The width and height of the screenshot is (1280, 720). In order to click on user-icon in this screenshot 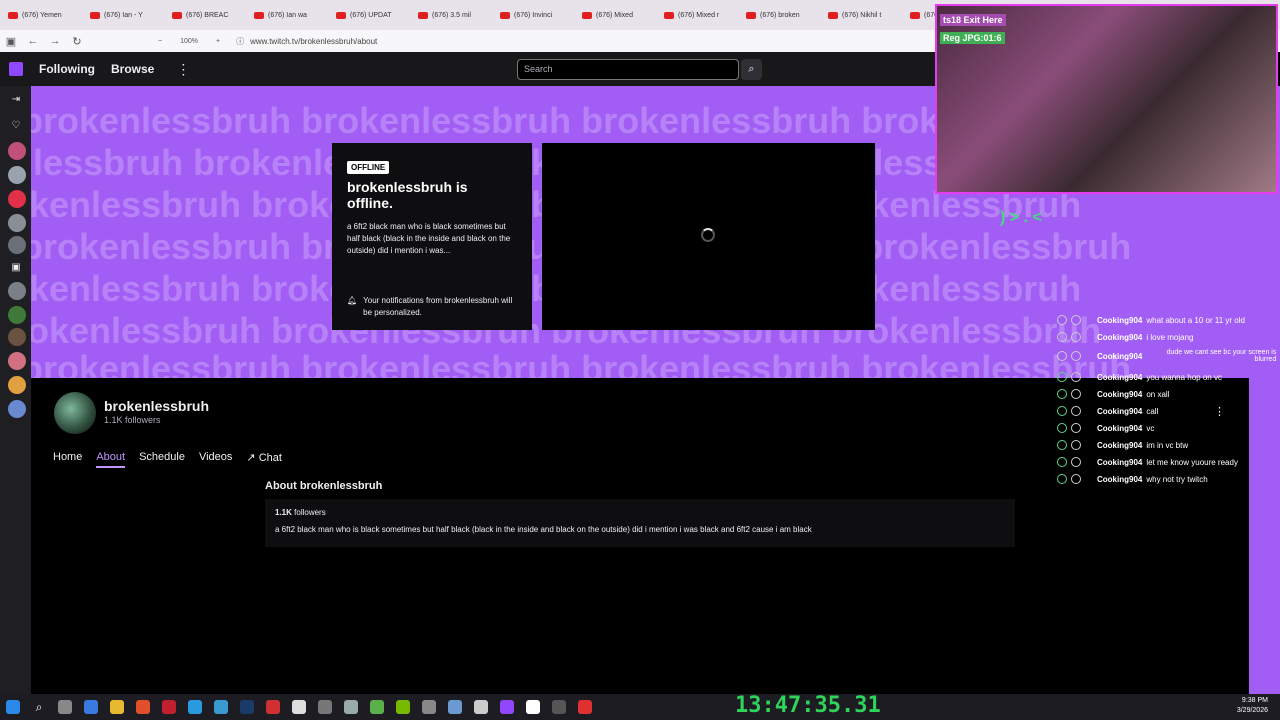, I will do `click(1076, 356)`.